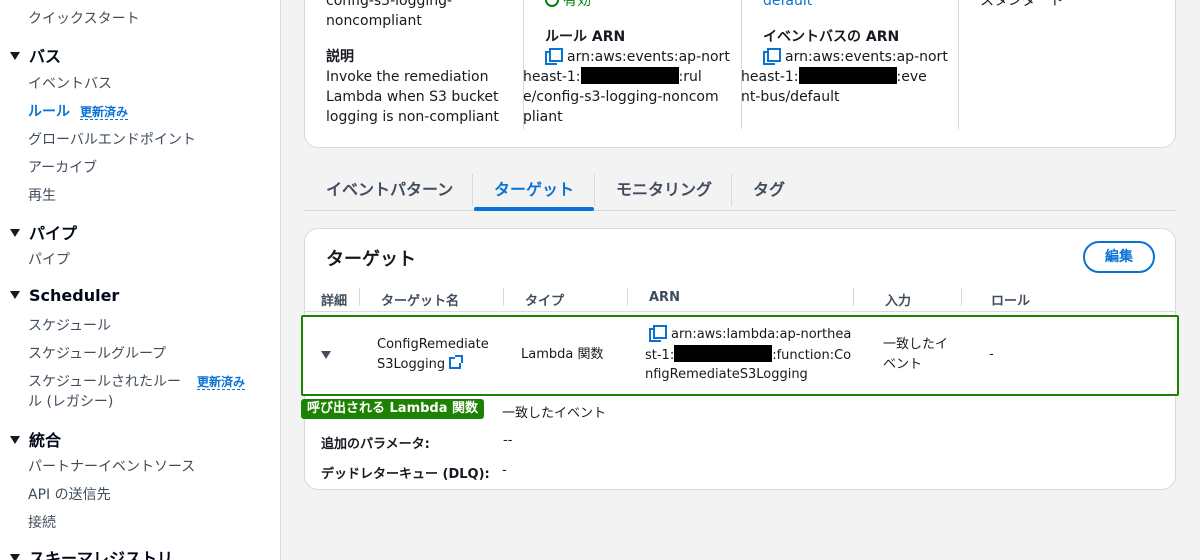 The image size is (1200, 560). I want to click on rule-arn-line1: arn:aws:events:ap-nort, so click(637, 57).